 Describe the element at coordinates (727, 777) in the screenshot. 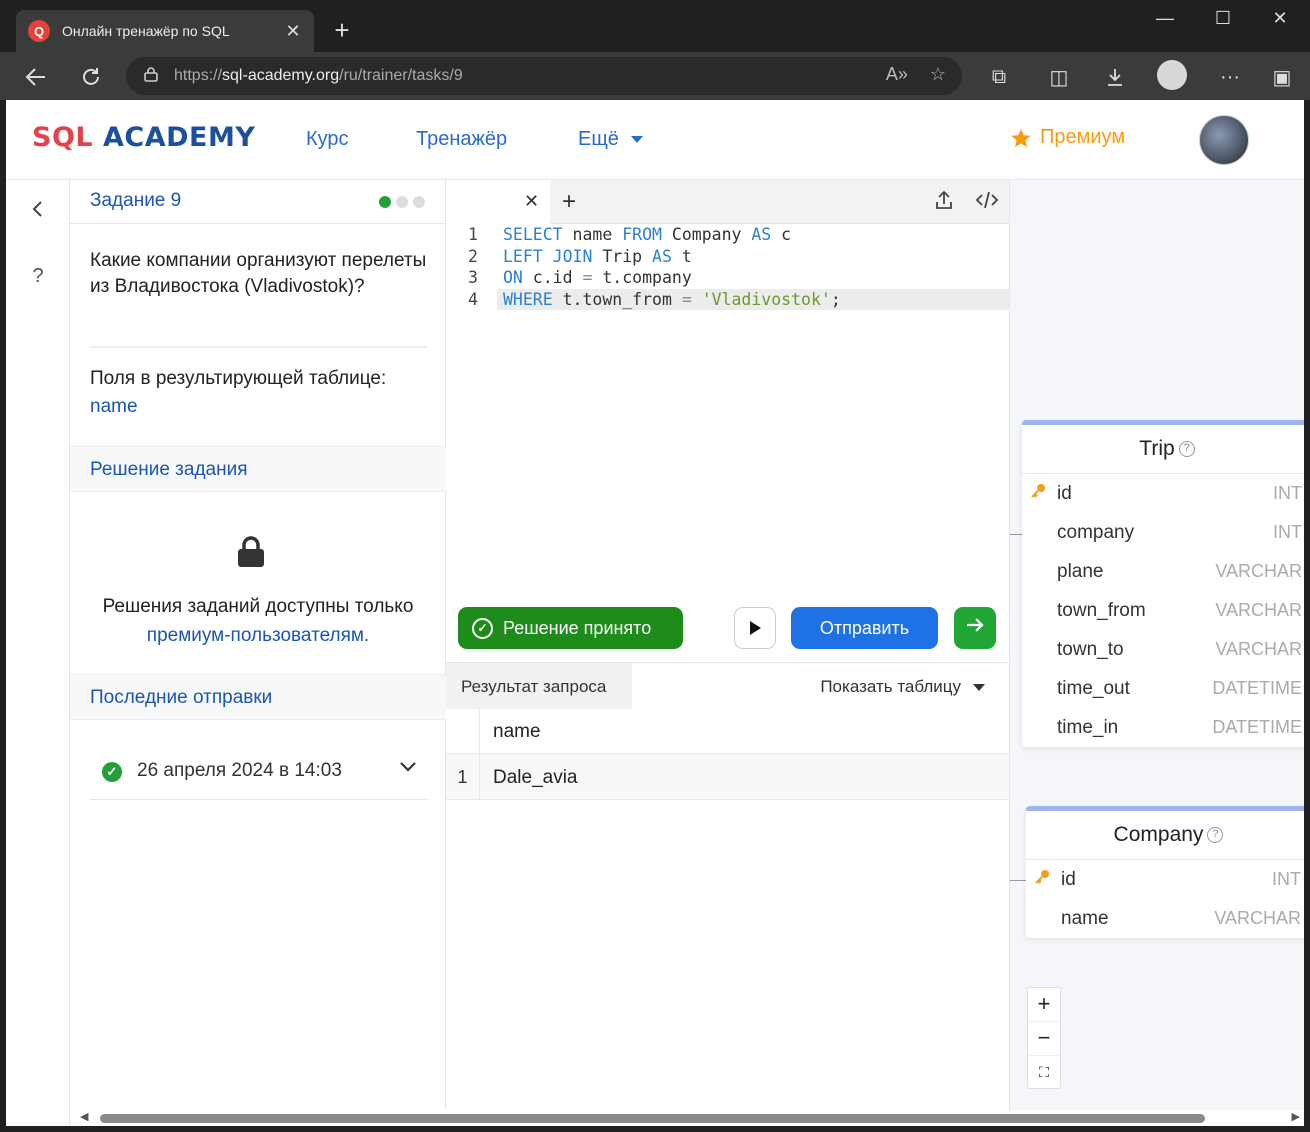

I see `table-row: 1 Dale_avia` at that location.